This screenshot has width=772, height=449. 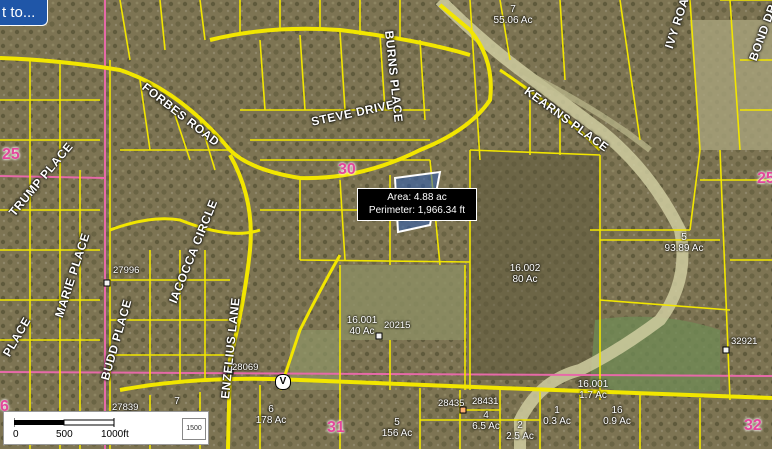 I want to click on parcel-acres: 156 Ac, so click(x=397, y=433).